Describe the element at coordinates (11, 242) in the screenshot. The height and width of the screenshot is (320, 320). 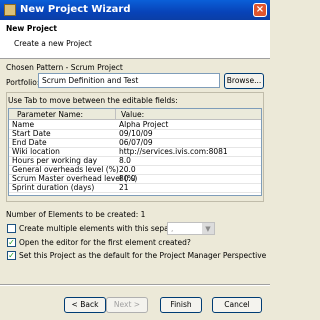
I see `open-editor-checkbox: ✓` at that location.